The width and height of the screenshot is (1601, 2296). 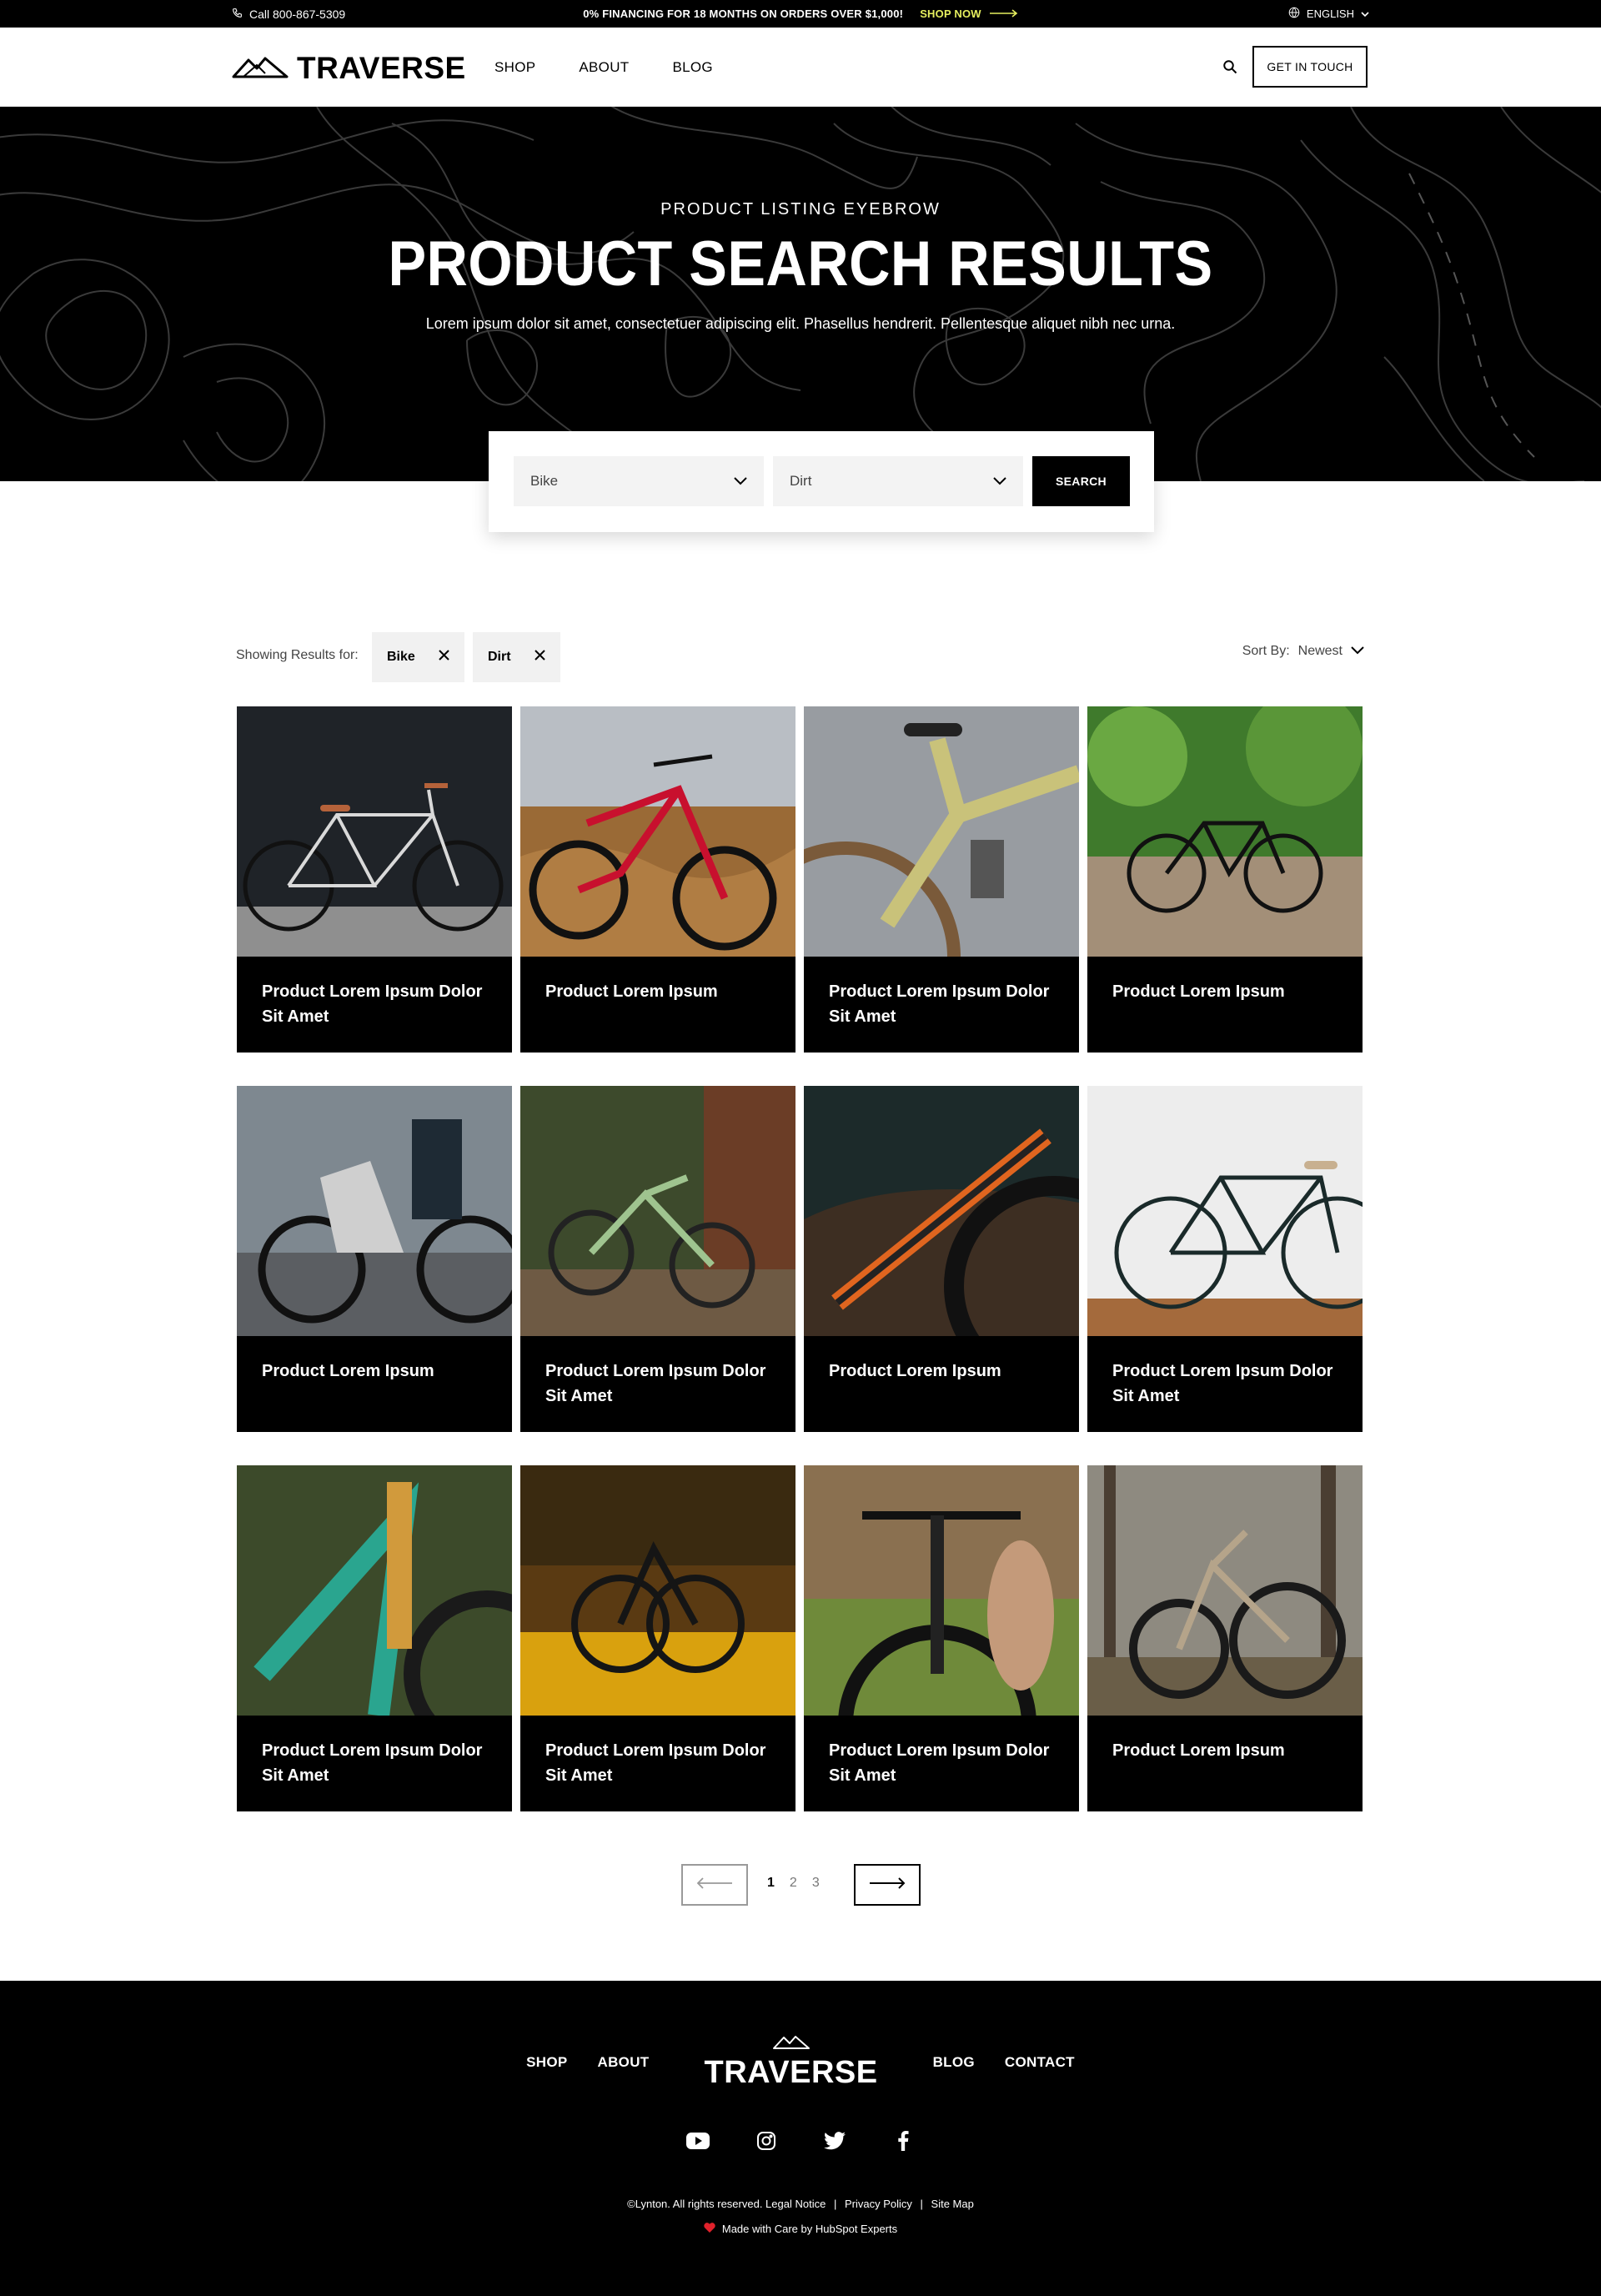 I want to click on main-nav: SHOP ABOUT BLOG, so click(x=603, y=68).